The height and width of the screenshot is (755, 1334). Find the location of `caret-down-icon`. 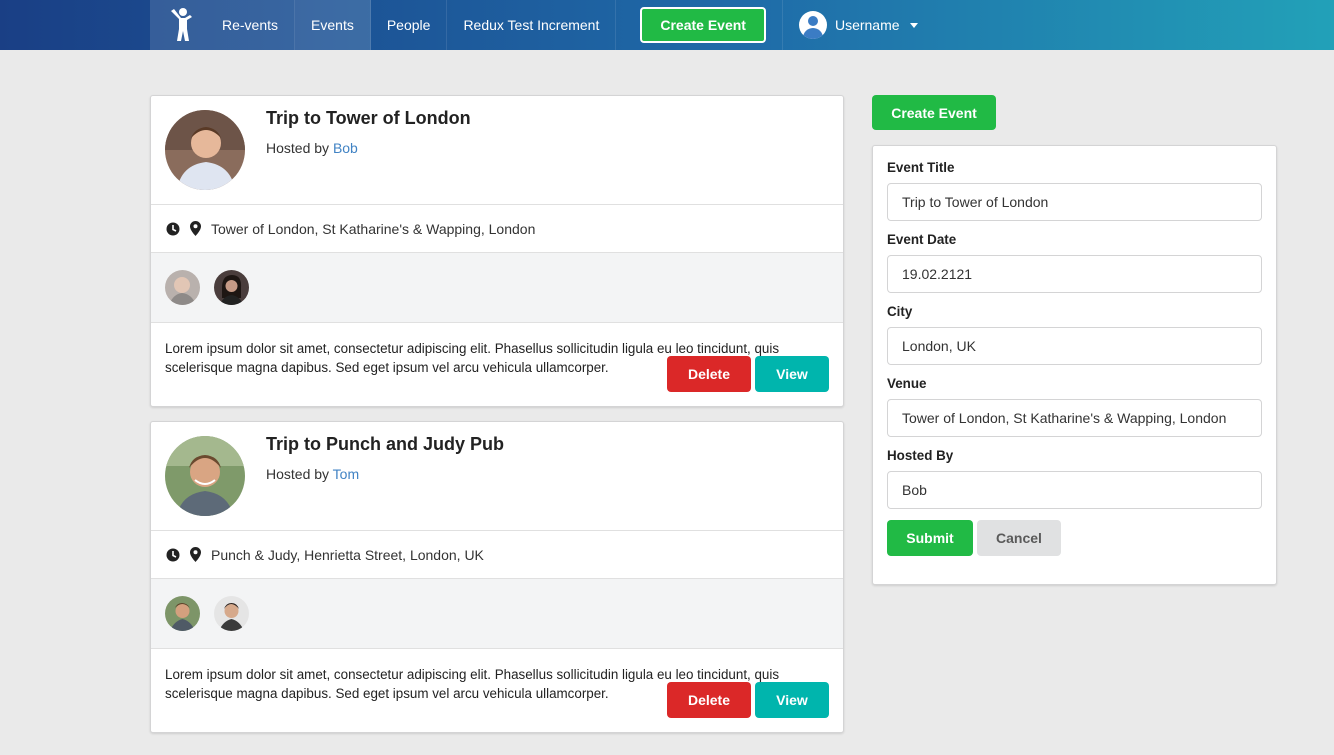

caret-down-icon is located at coordinates (913, 25).